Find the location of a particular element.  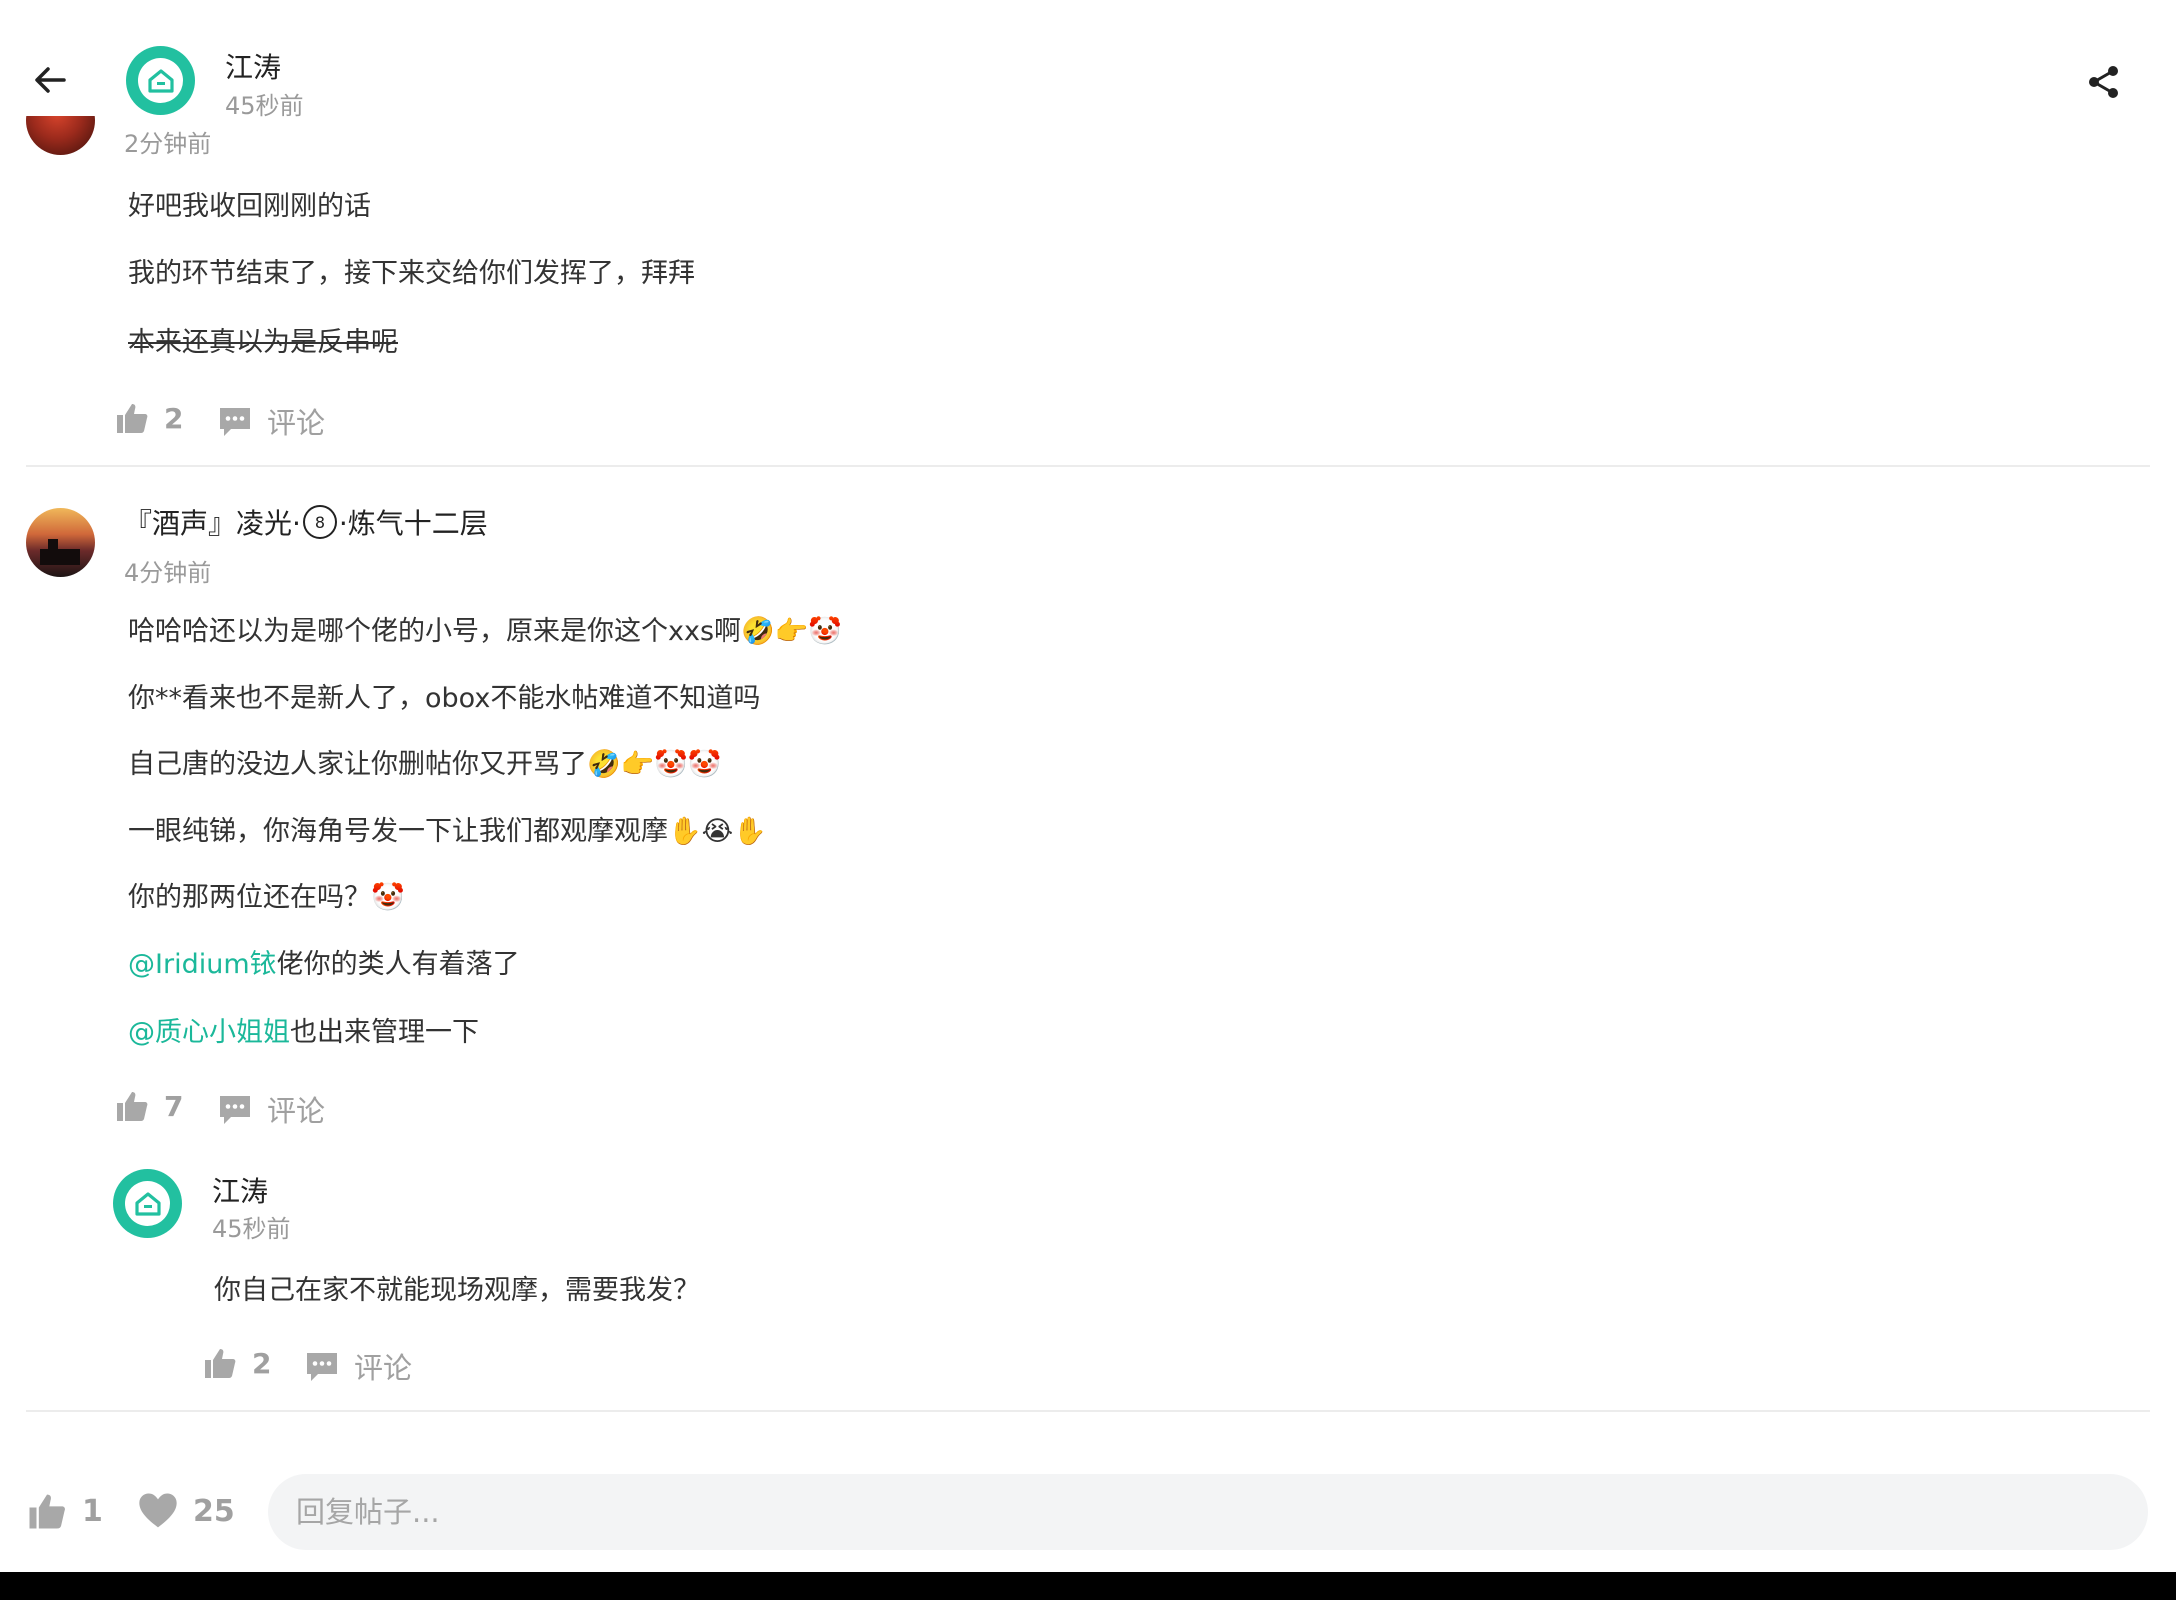

header-author-name: 江涛 is located at coordinates (253, 66).